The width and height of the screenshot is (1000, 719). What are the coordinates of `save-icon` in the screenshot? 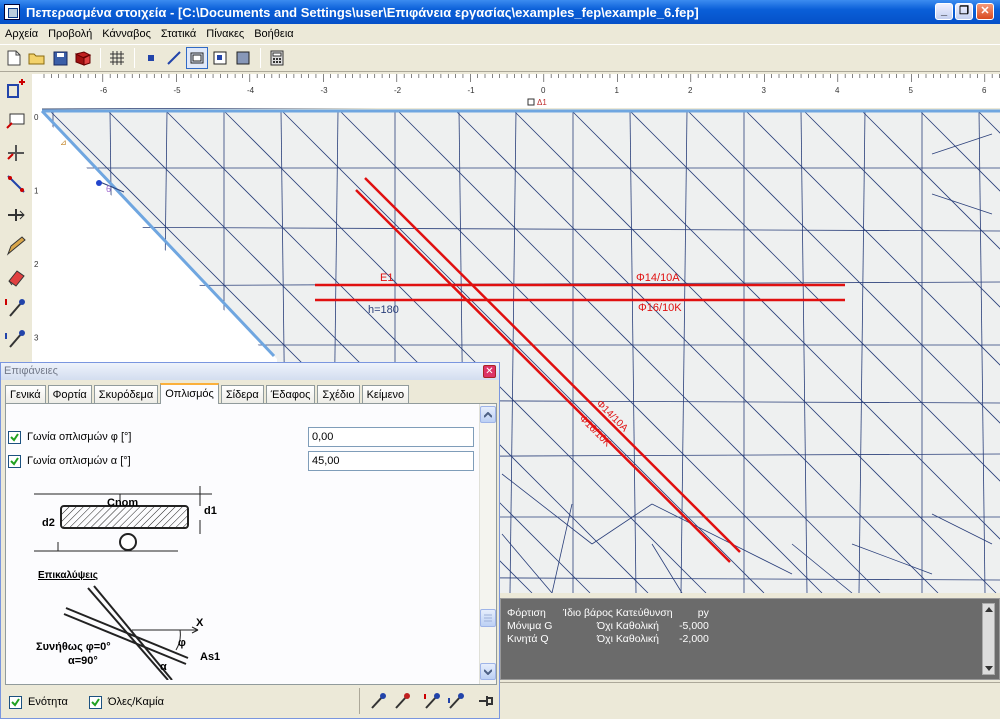 It's located at (60, 58).